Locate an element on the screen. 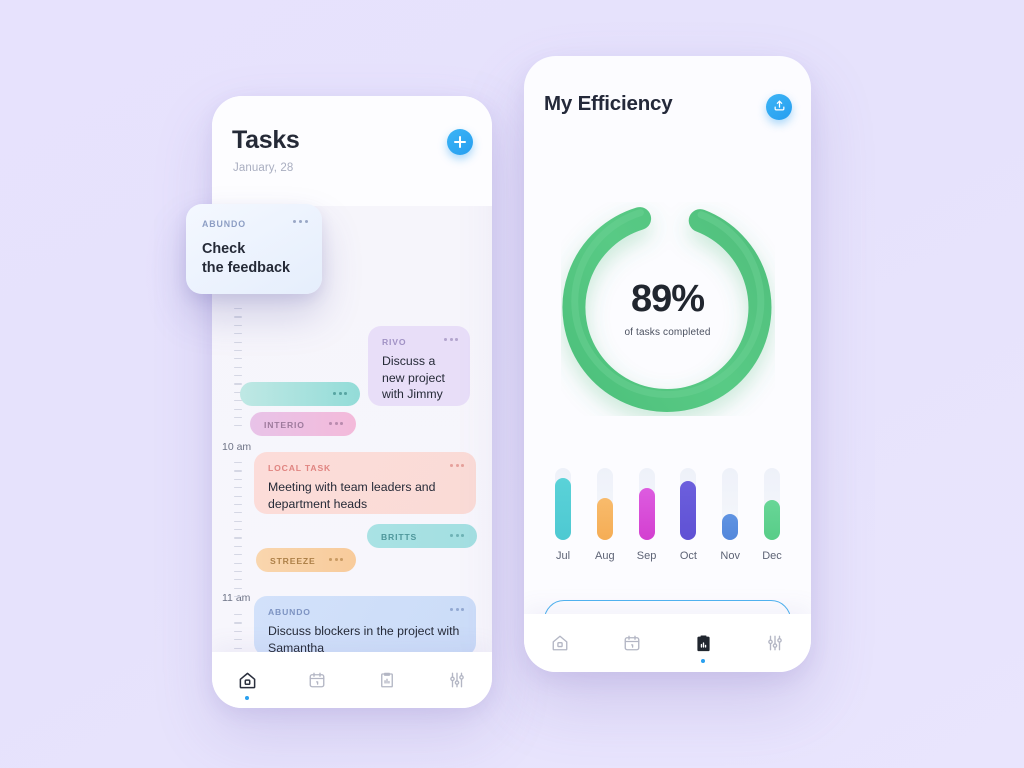 The image size is (1024, 768). efficiency-bottom-nav is located at coordinates (667, 643).